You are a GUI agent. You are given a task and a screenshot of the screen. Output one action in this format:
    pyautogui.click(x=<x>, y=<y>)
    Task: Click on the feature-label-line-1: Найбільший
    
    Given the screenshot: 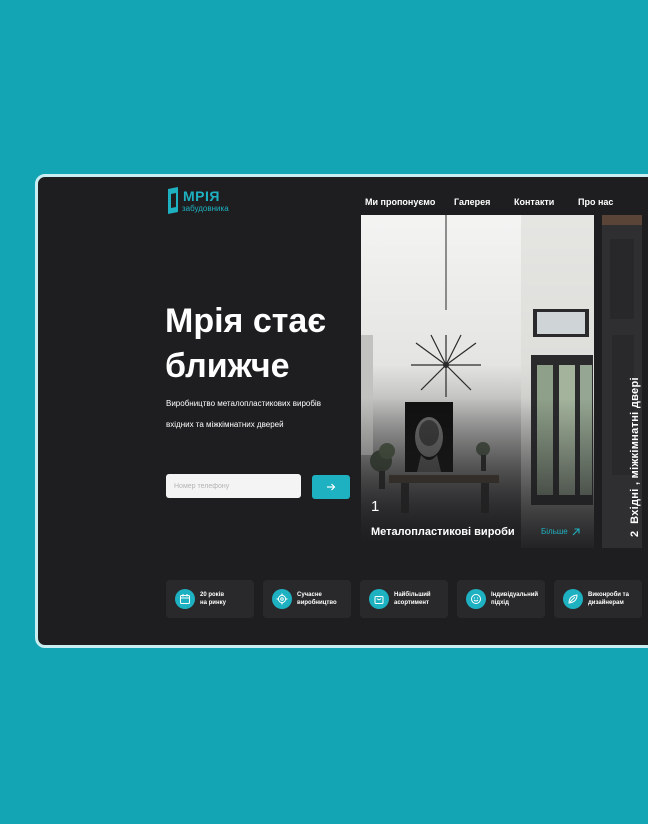 What is the action you would take?
    pyautogui.click(x=412, y=595)
    